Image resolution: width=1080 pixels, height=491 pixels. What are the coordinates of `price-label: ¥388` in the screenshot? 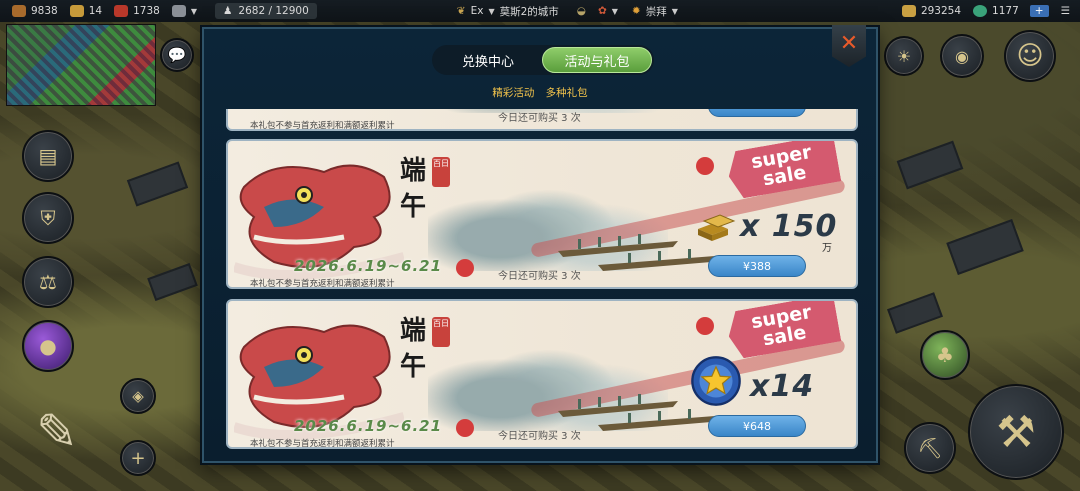 It's located at (757, 266).